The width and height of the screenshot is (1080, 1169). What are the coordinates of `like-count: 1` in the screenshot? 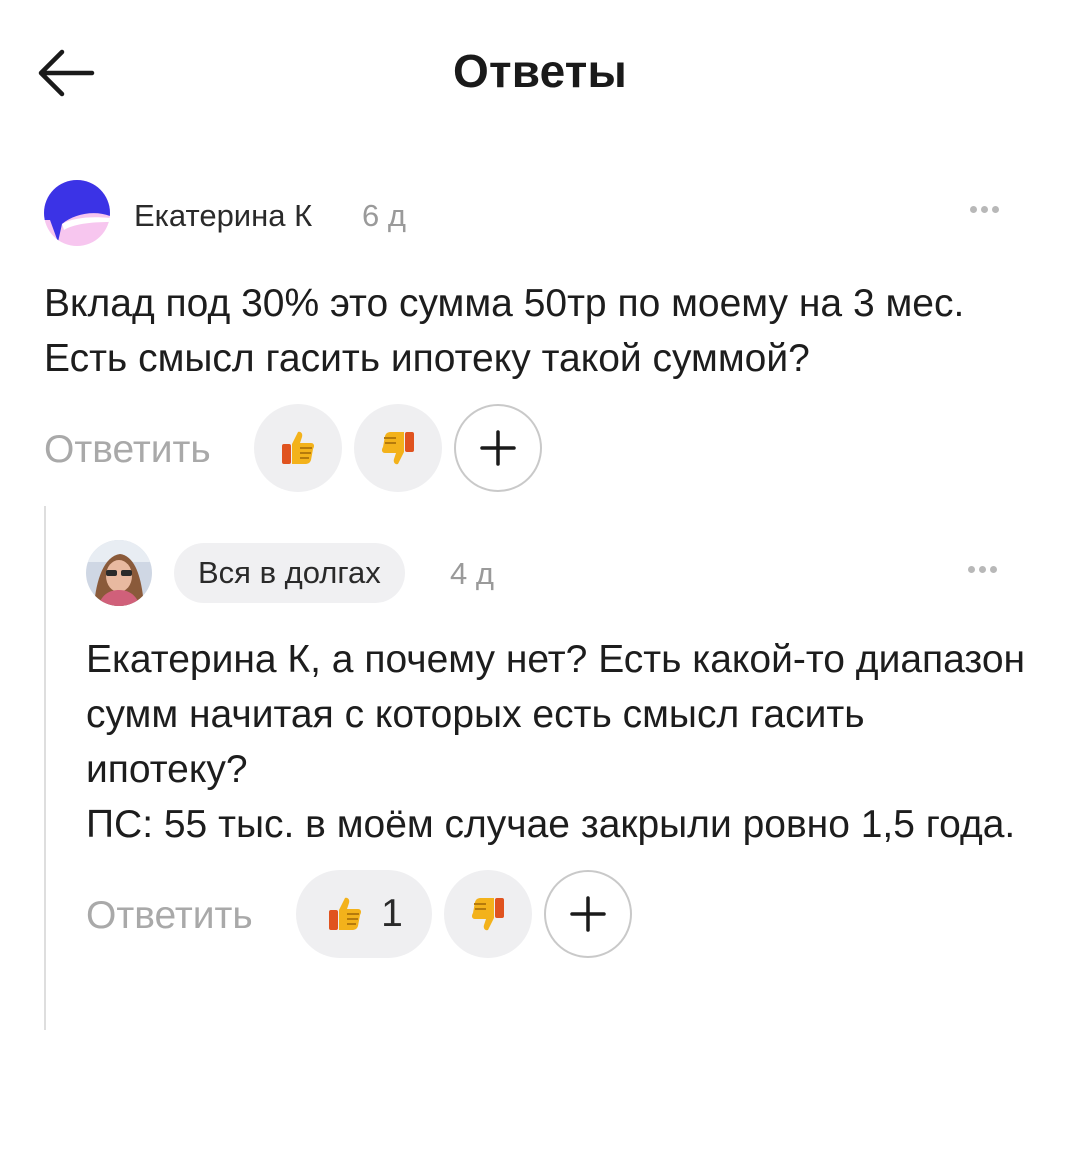 It's located at (392, 913).